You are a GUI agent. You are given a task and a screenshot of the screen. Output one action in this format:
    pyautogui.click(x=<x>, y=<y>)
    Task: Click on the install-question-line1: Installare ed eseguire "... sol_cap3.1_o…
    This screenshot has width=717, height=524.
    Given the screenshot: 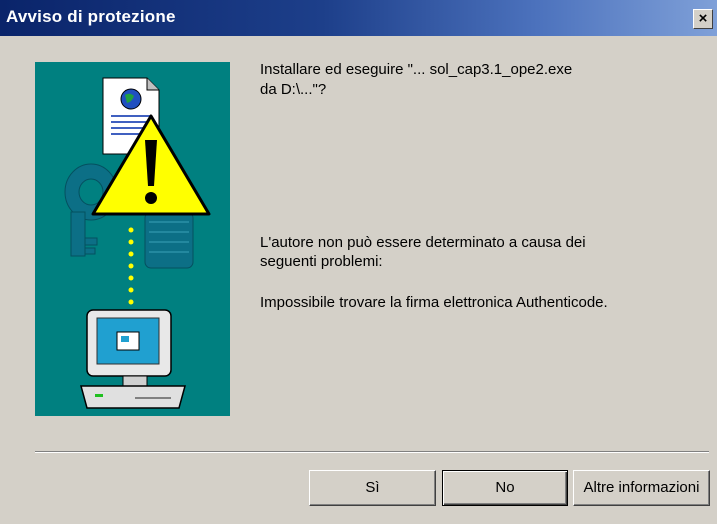 What is the action you would take?
    pyautogui.click(x=416, y=69)
    